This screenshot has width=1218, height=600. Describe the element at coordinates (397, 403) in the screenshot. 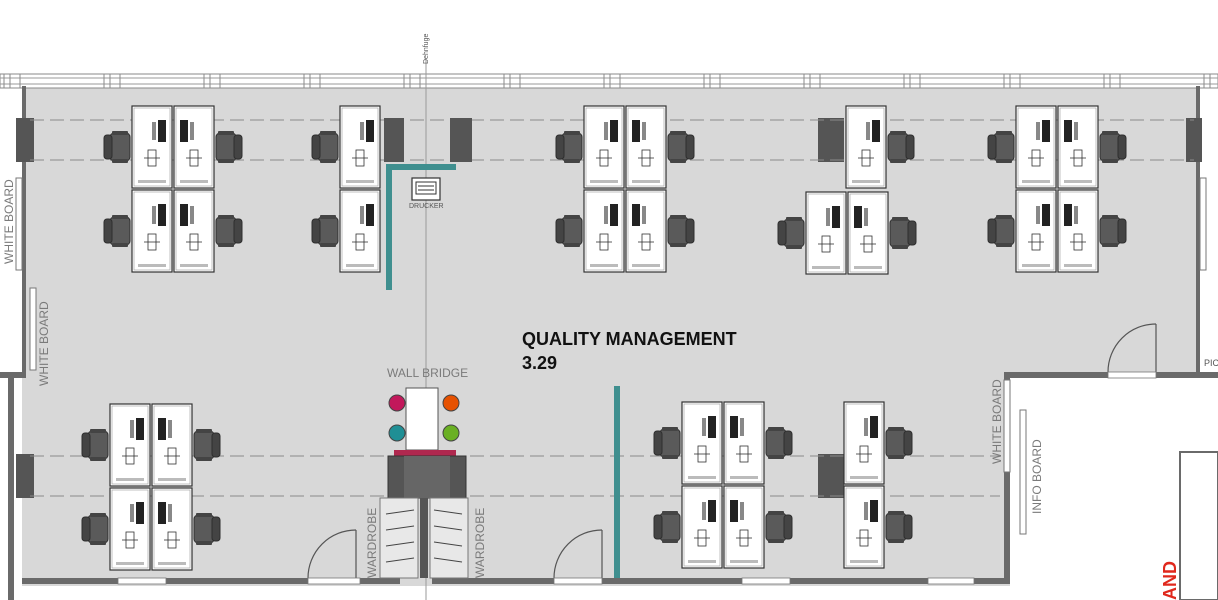

I see `bridge-dot-magenta` at that location.